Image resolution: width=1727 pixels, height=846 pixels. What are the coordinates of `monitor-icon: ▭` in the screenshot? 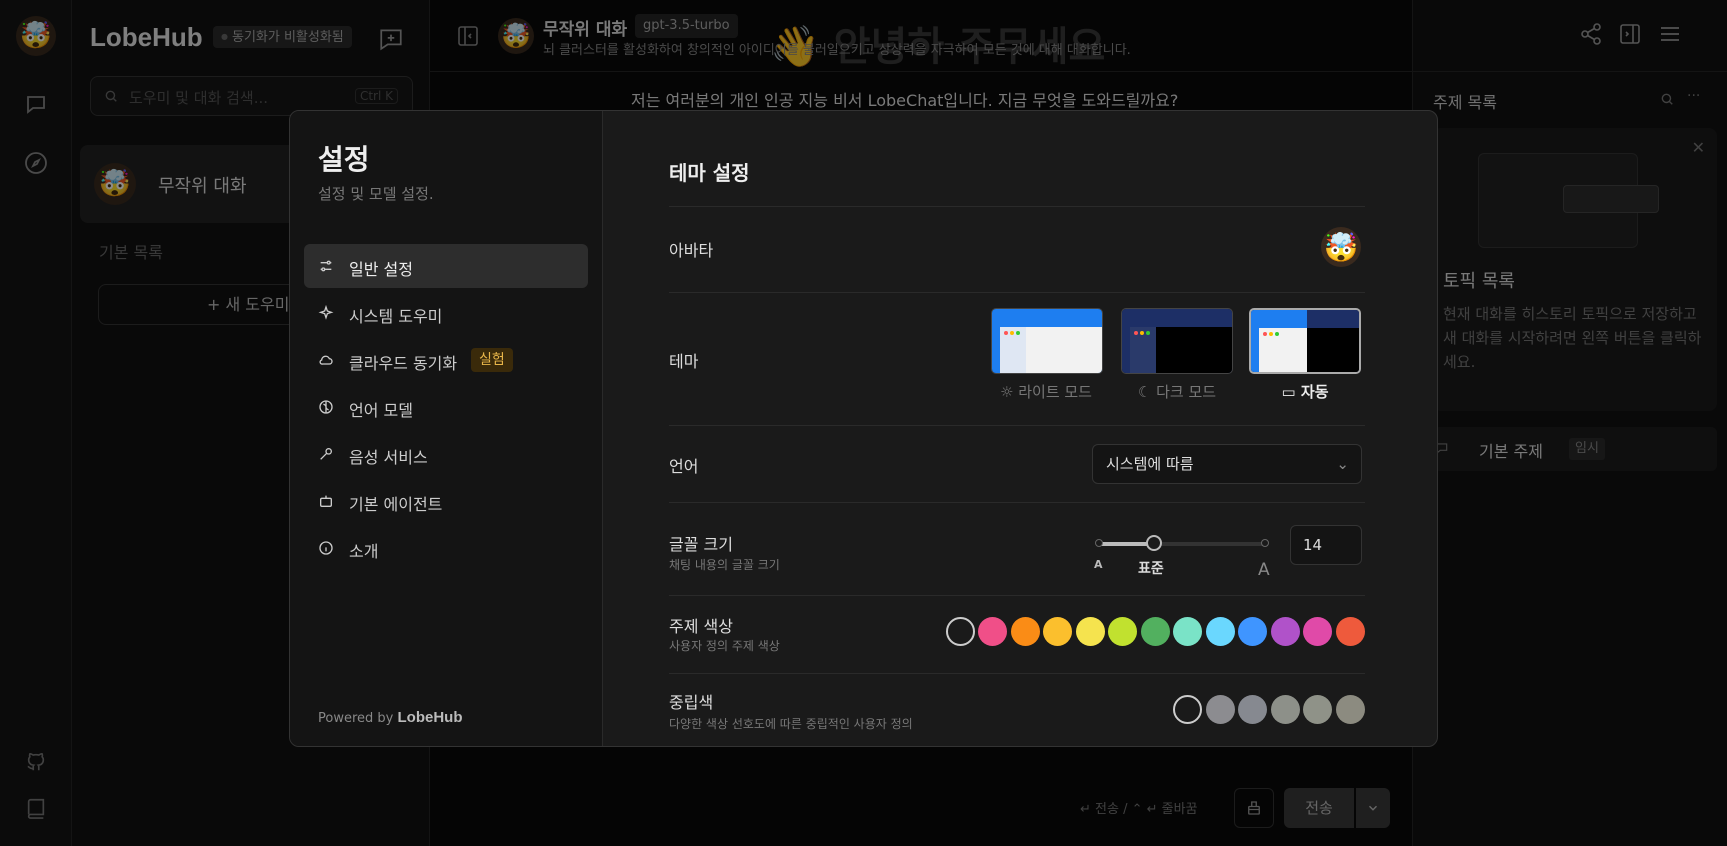 It's located at (1291, 392).